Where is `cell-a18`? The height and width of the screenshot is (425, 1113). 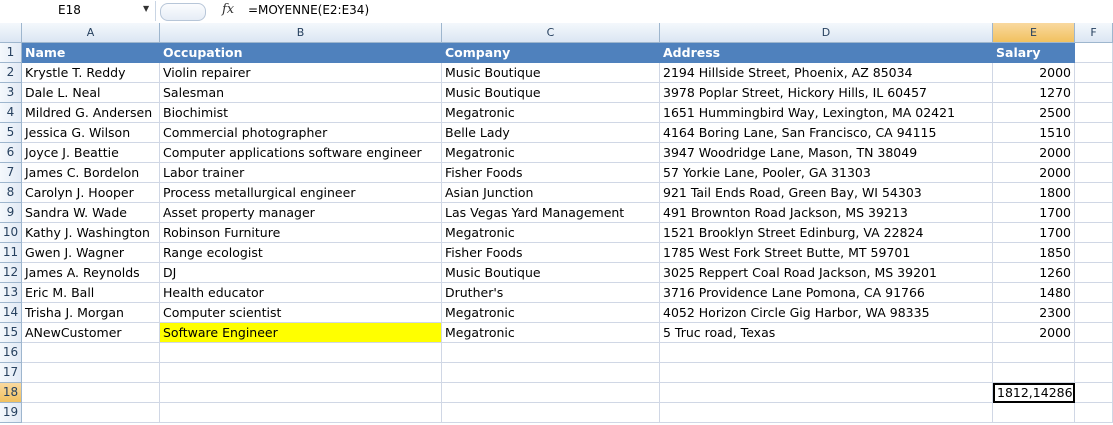
cell-a18 is located at coordinates (91, 393).